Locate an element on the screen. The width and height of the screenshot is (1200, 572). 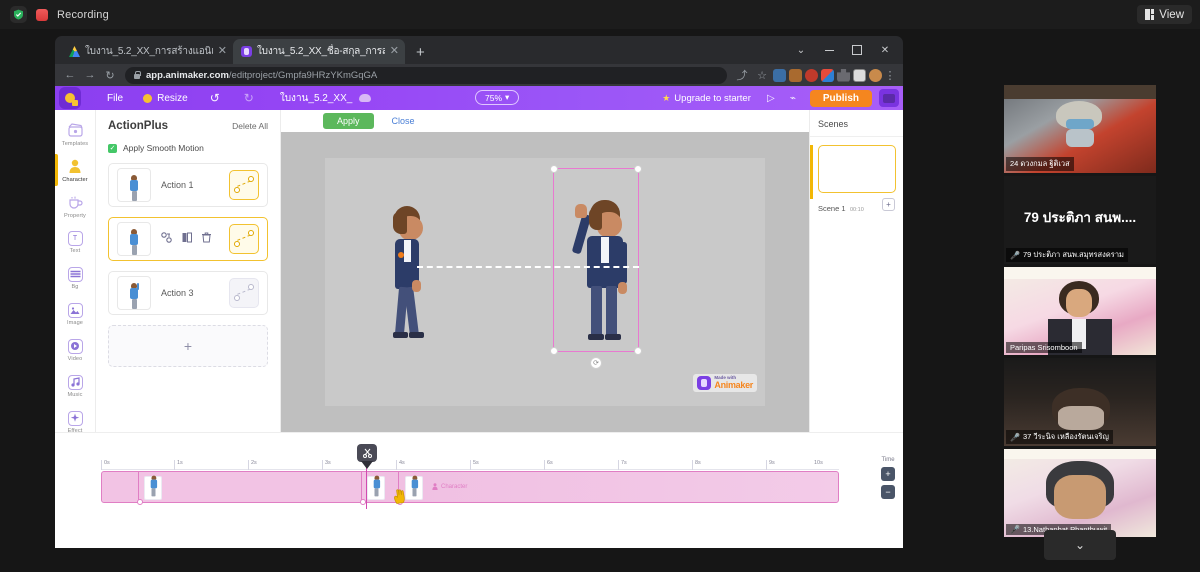
share-network-icon: ⌁ is located at coordinates (793, 98).